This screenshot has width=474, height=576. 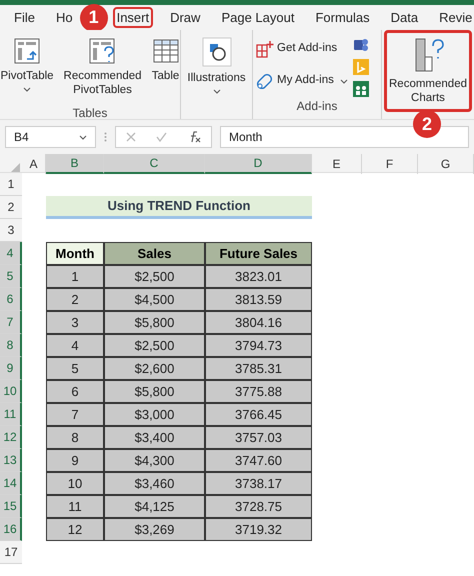 What do you see at coordinates (24, 17) in the screenshot?
I see `ribbon-tab: File` at bounding box center [24, 17].